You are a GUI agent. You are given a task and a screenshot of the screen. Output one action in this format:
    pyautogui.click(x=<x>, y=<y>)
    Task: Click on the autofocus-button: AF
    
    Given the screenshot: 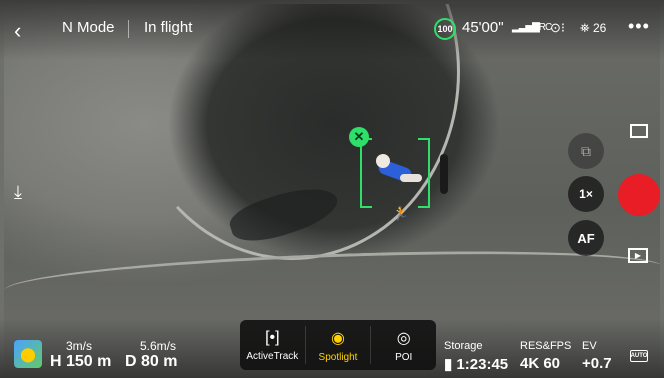 What is the action you would take?
    pyautogui.click(x=586, y=238)
    